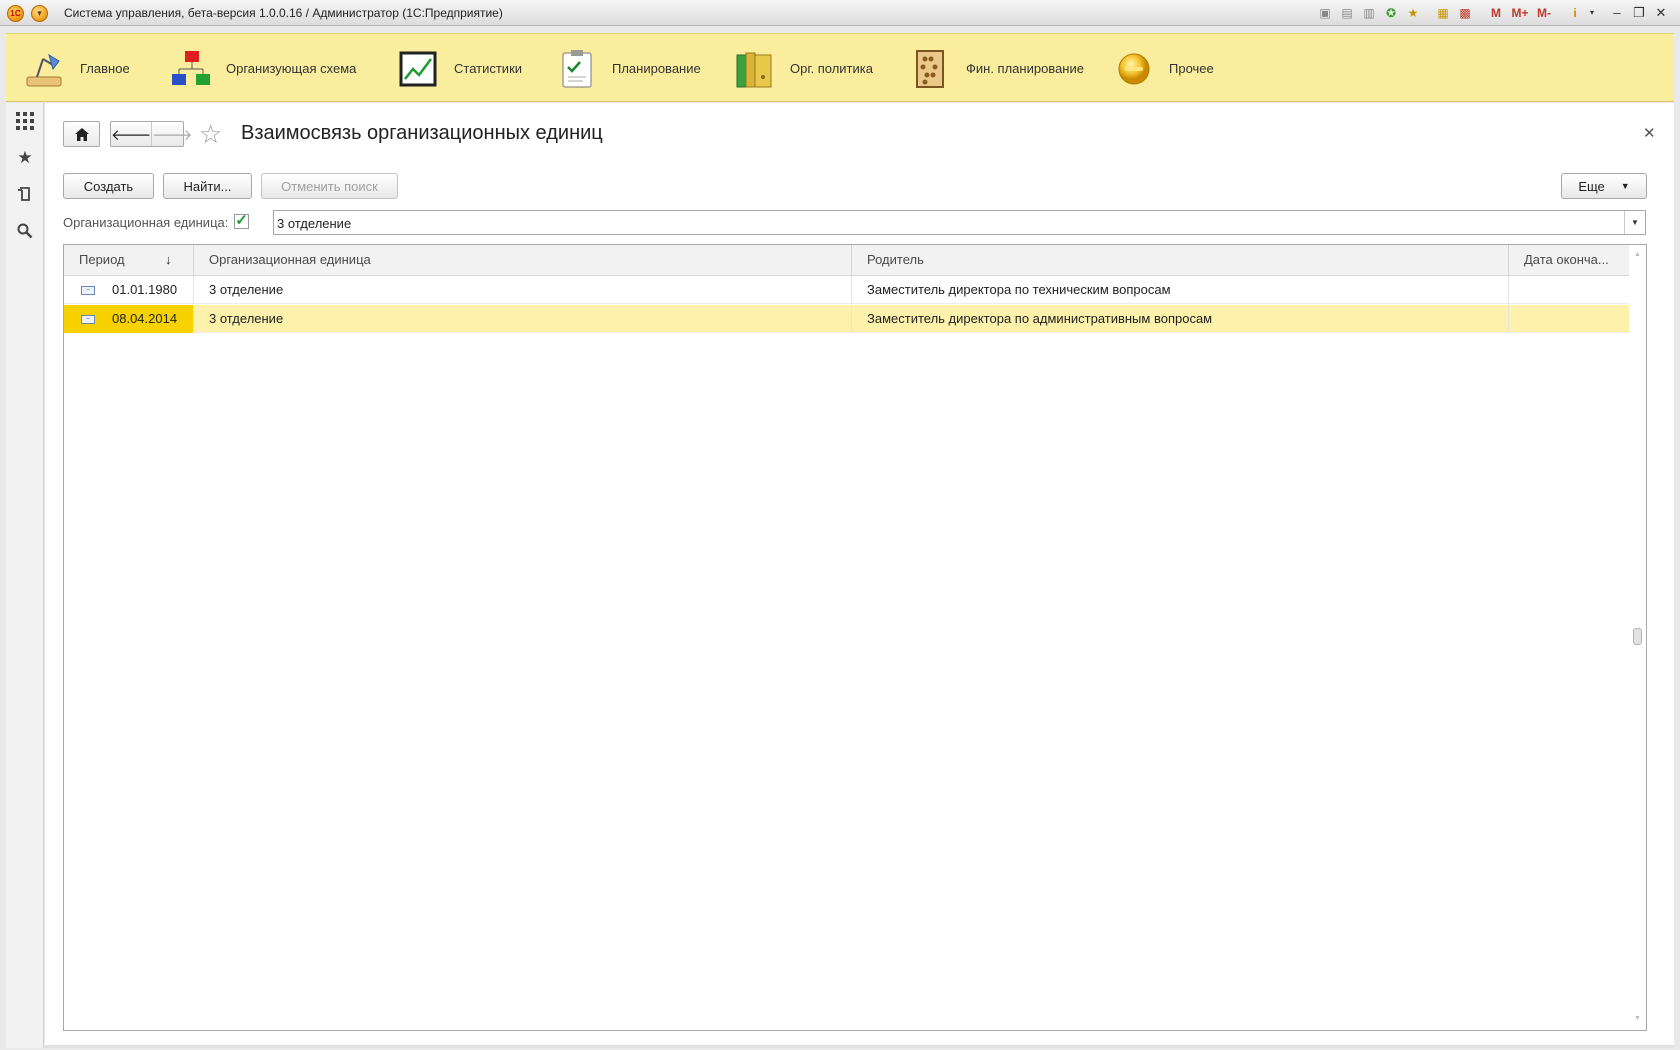 This screenshot has height=1050, width=1680. What do you see at coordinates (1413, 13) in the screenshot?
I see `favorites-add-icon: ★` at bounding box center [1413, 13].